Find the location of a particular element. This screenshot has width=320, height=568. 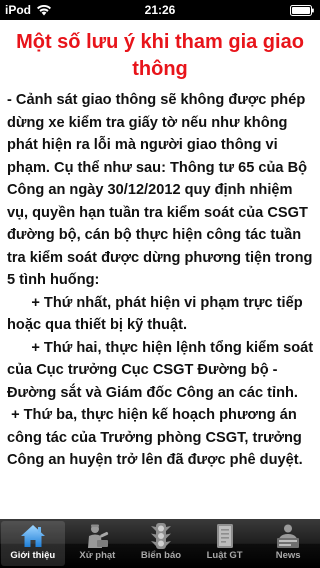

home-icon is located at coordinates (32, 536).